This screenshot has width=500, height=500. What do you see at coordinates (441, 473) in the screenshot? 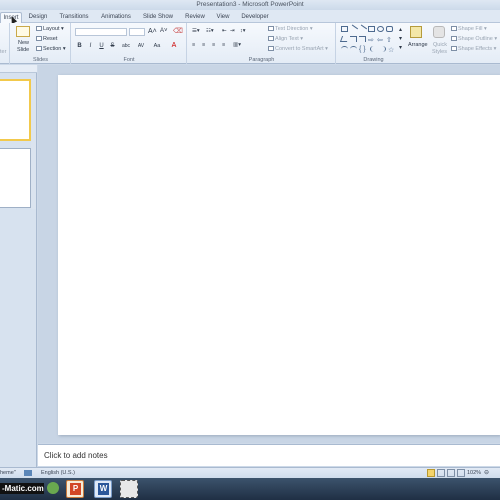
I see `slide-sorter-icon` at bounding box center [441, 473].